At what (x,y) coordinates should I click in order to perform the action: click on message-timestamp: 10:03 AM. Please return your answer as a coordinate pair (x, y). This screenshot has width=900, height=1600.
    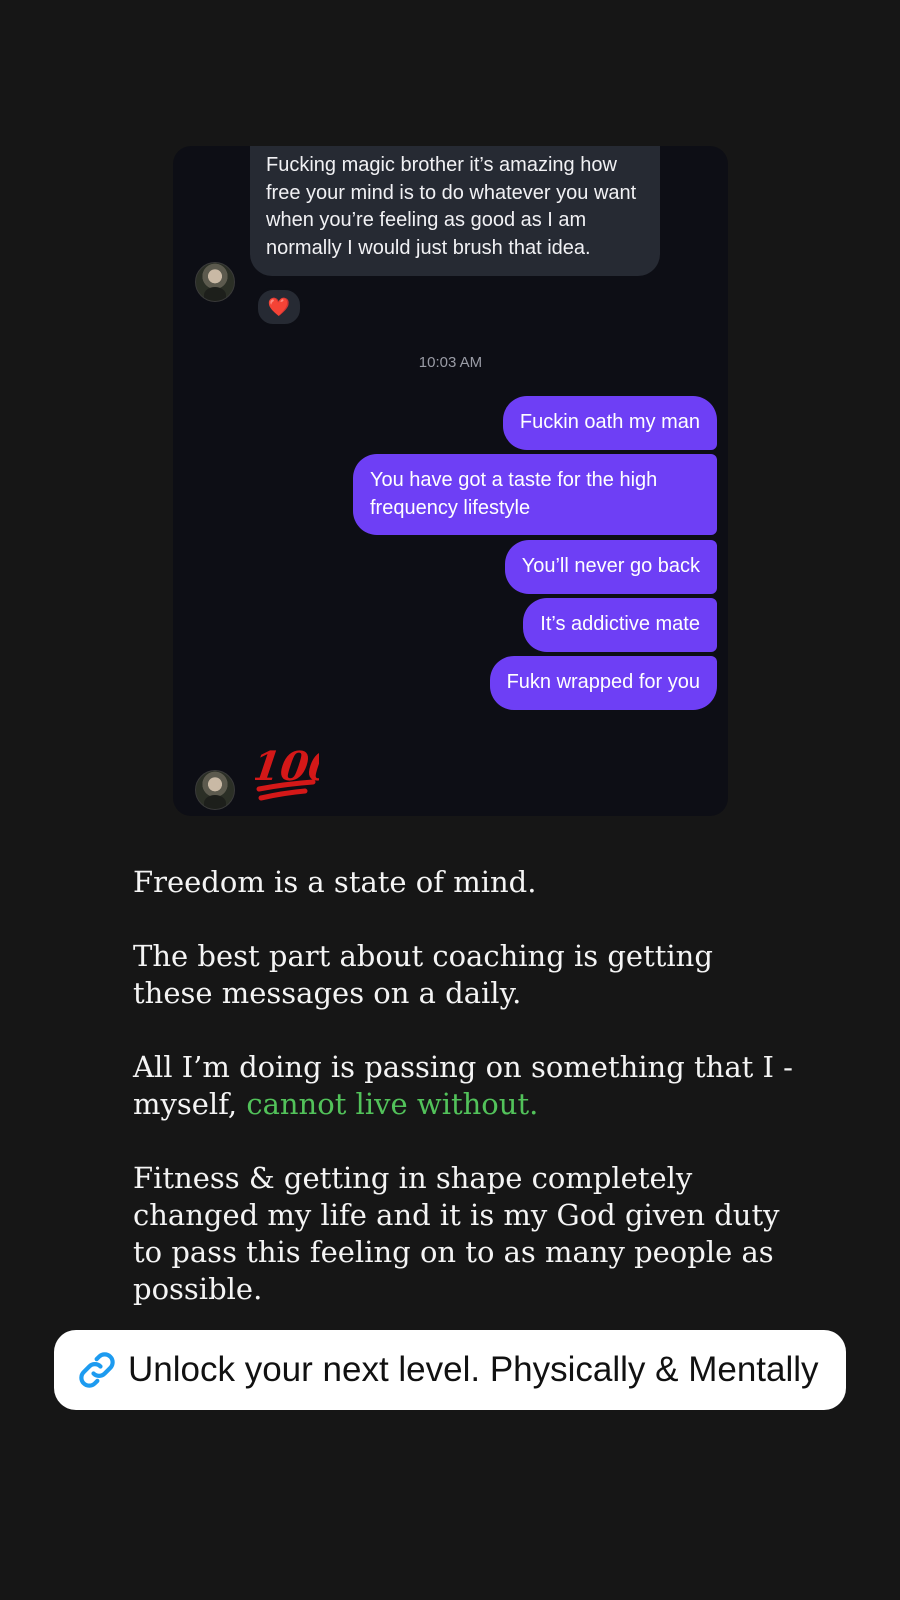
    Looking at the image, I should click on (450, 362).